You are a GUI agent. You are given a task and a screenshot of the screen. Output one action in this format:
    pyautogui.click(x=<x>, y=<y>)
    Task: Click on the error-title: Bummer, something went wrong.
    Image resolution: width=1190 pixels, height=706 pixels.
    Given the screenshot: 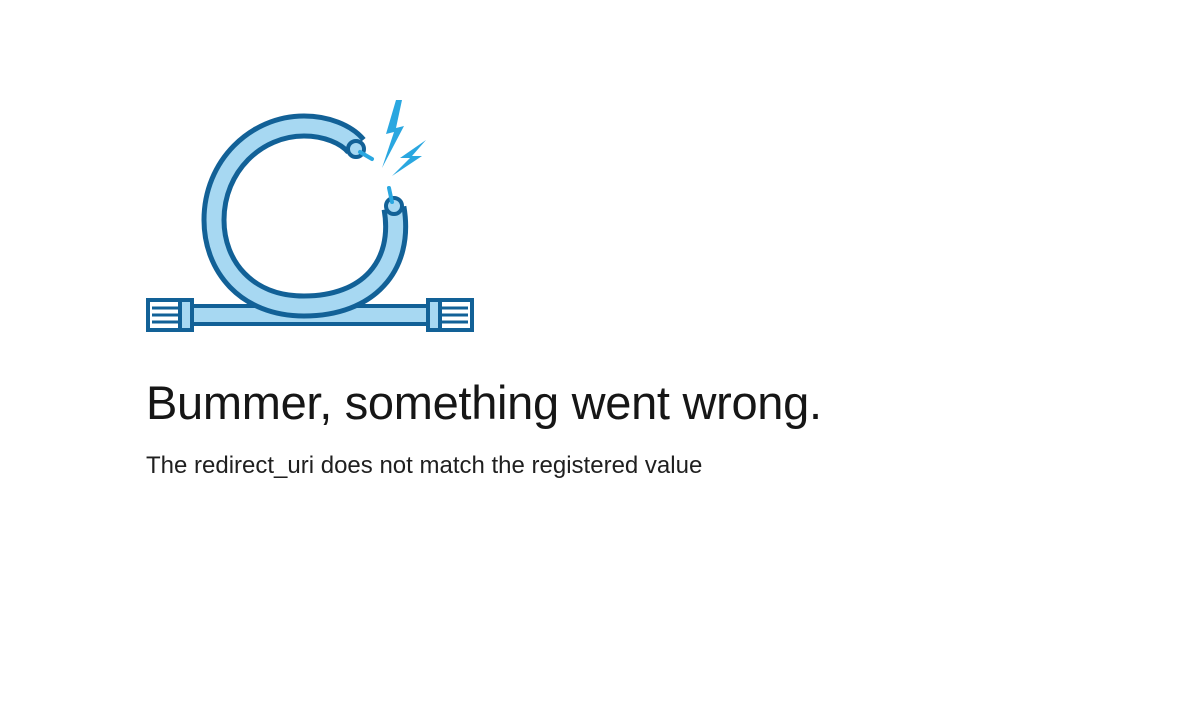 What is the action you would take?
    pyautogui.click(x=484, y=402)
    